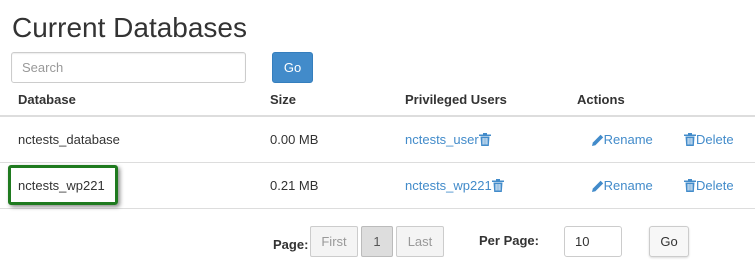  I want to click on column-header-database: Database, so click(135, 100).